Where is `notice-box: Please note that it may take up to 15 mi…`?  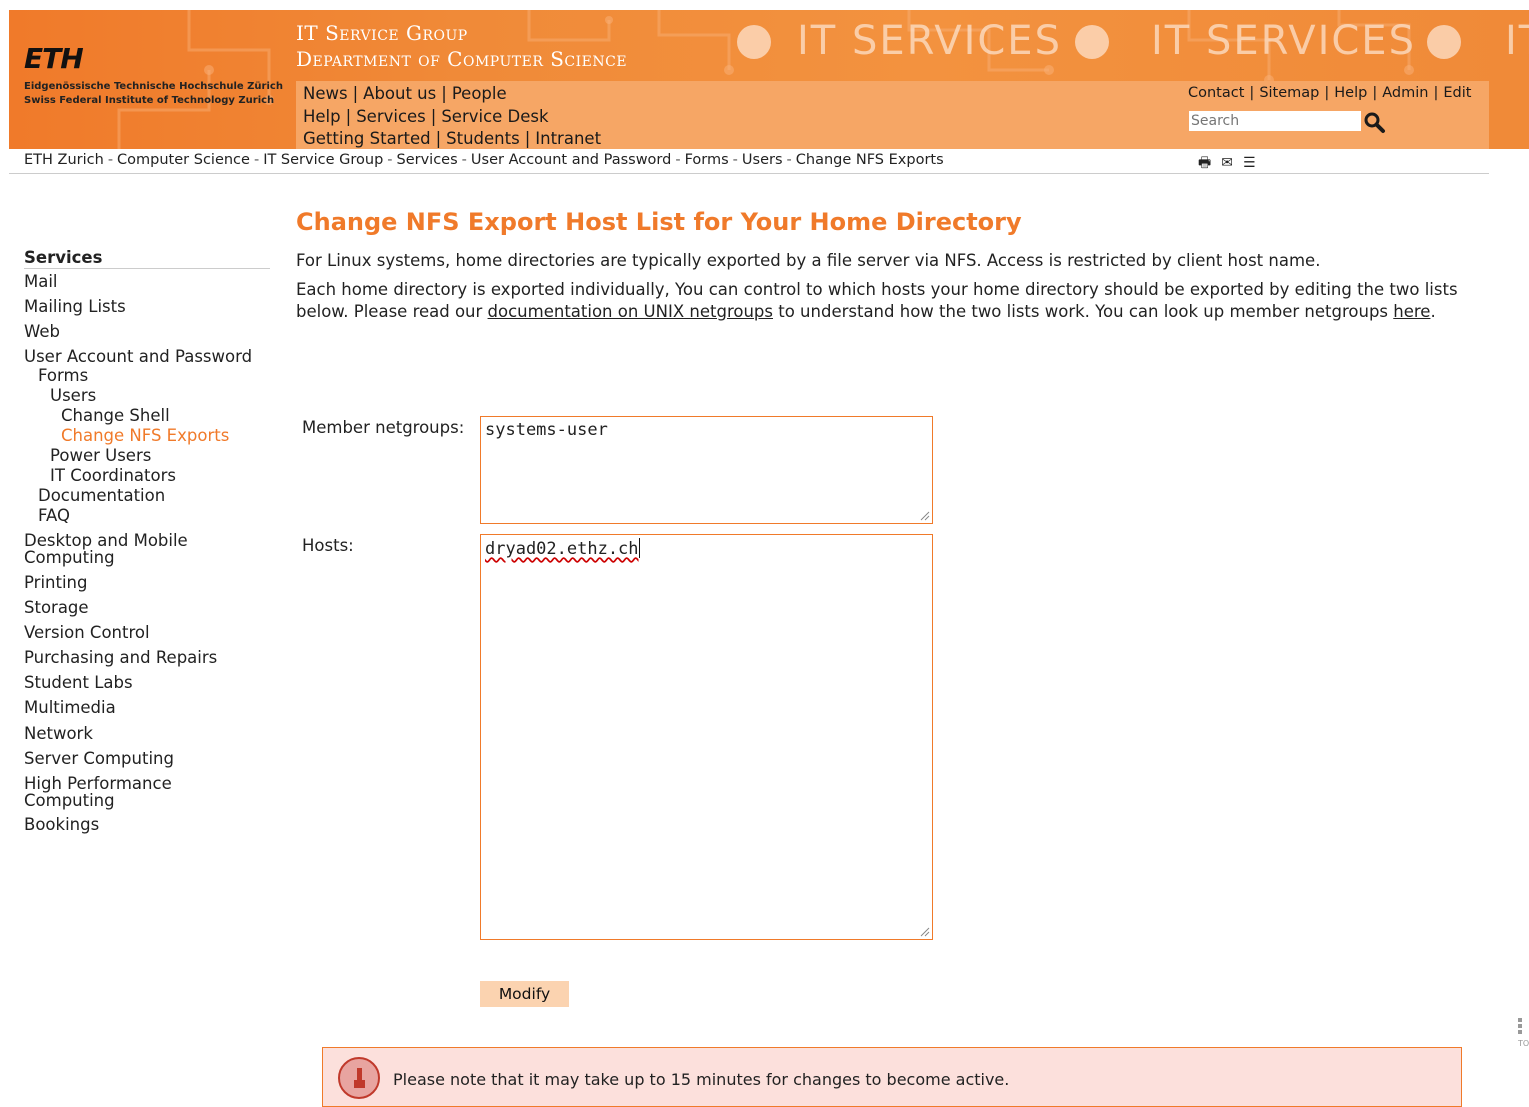
notice-box: Please note that it may take up to 15 mi… is located at coordinates (892, 1077).